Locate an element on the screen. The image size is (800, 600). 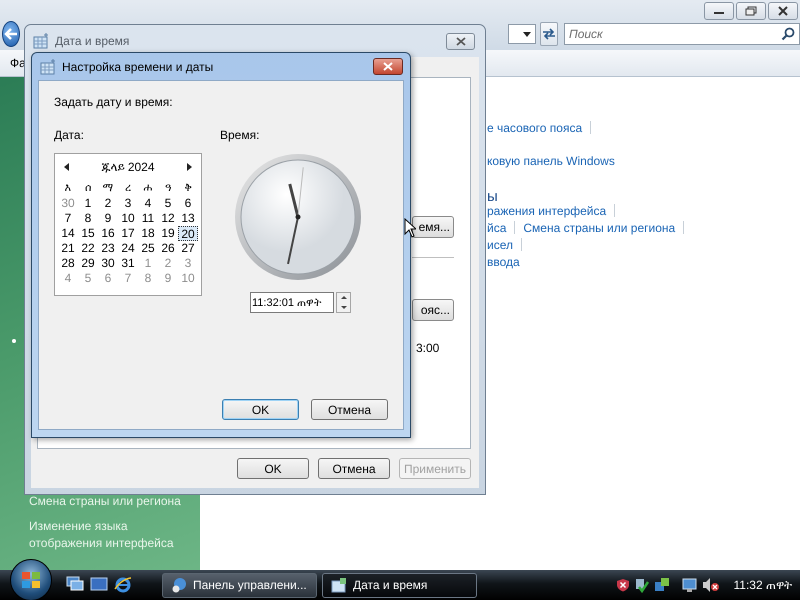
time-field: 11:32:01 ጠዋት is located at coordinates (292, 302).